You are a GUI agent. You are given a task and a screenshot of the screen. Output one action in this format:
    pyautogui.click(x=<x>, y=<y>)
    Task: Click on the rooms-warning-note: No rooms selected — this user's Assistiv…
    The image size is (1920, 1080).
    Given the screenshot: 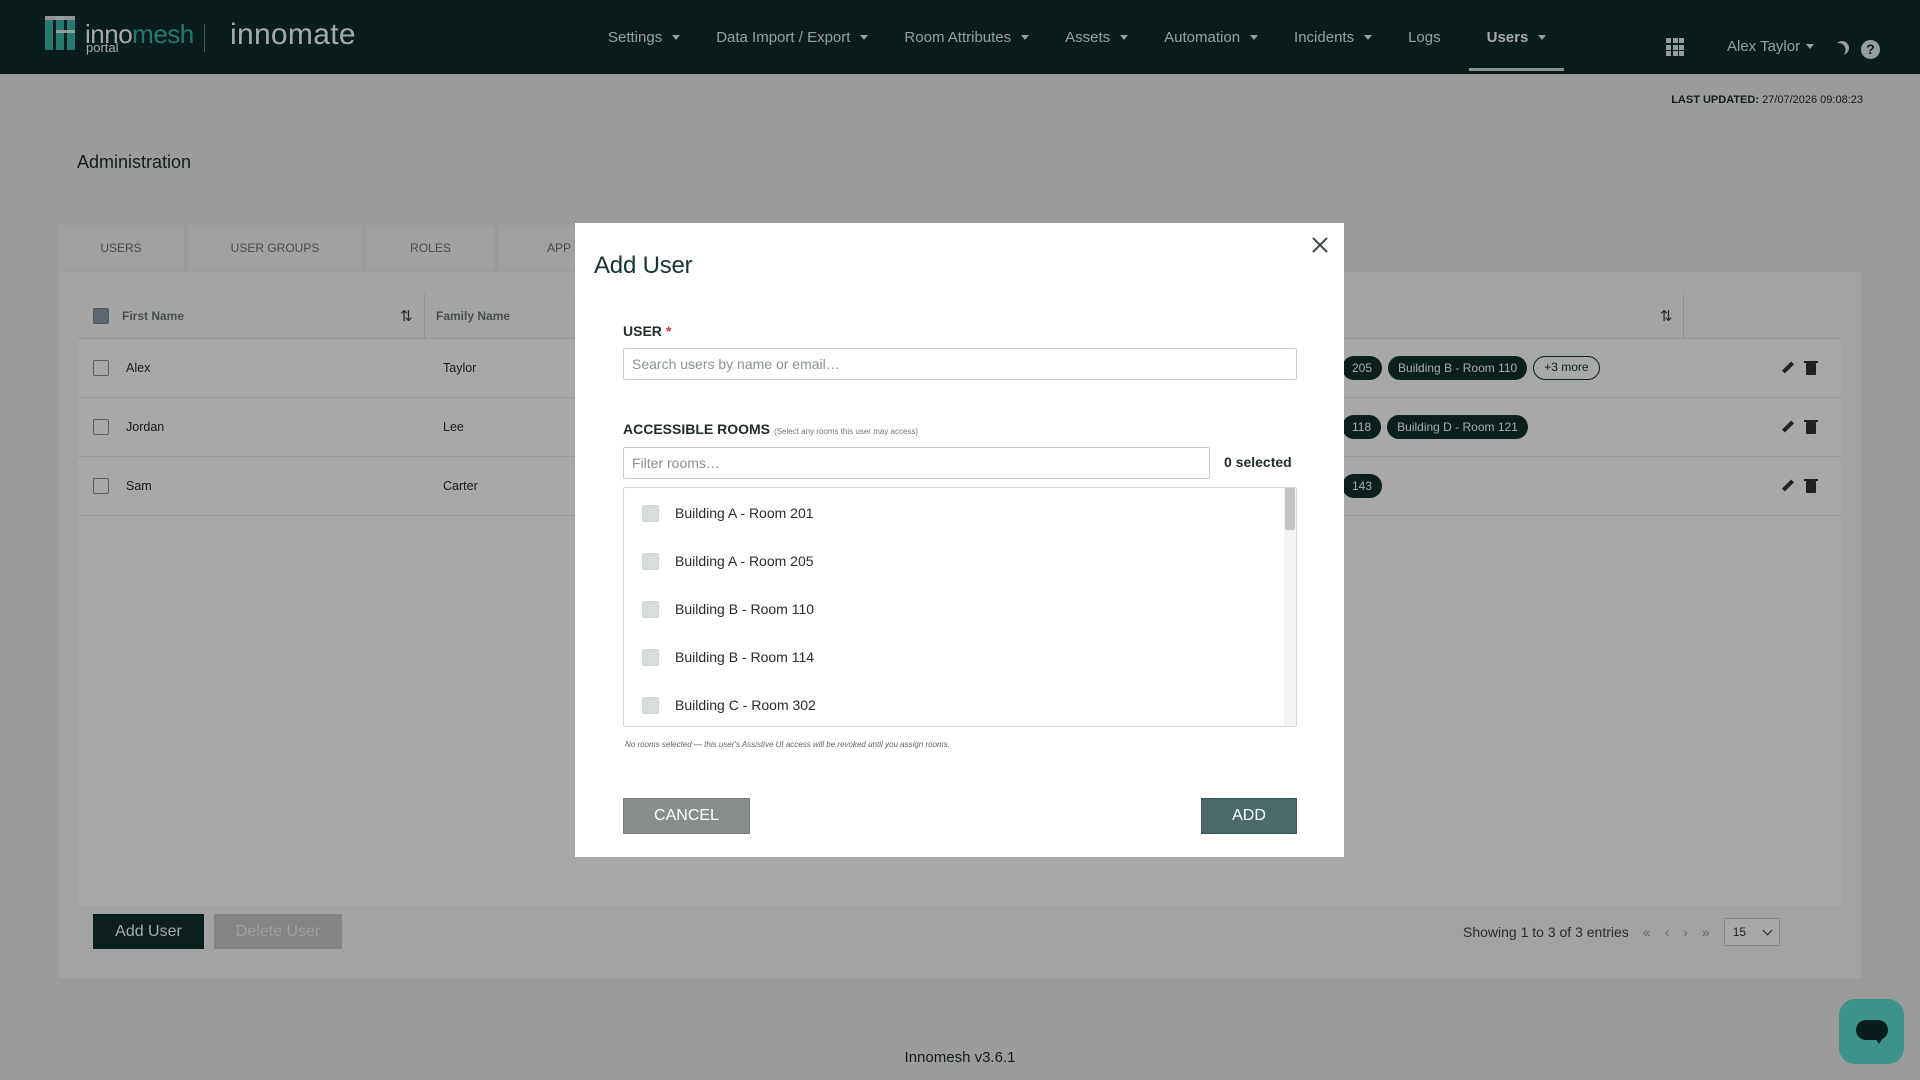 What is the action you would take?
    pyautogui.click(x=787, y=744)
    